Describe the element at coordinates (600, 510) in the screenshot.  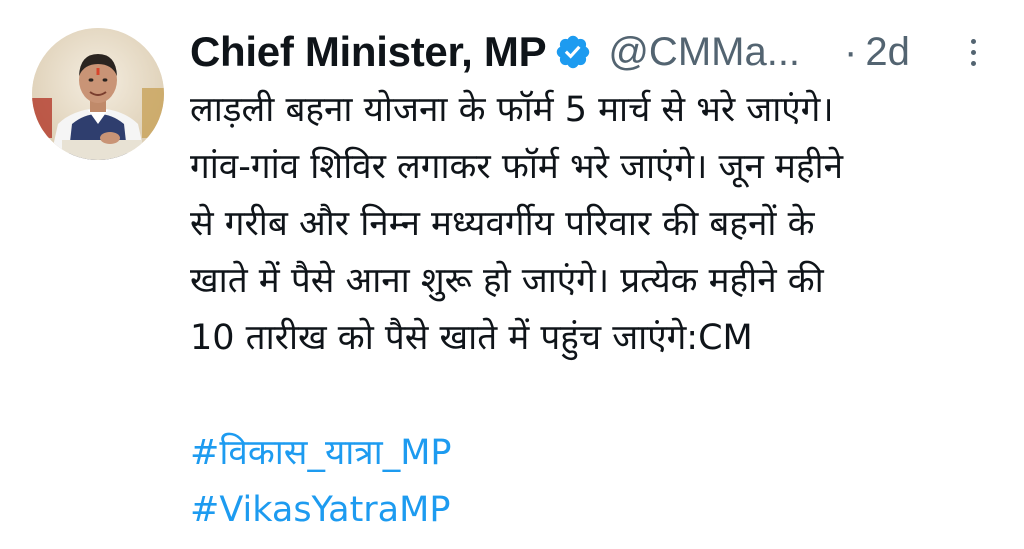
I see `hashtag-link-vikasyatramp: #VikasYatraMP` at that location.